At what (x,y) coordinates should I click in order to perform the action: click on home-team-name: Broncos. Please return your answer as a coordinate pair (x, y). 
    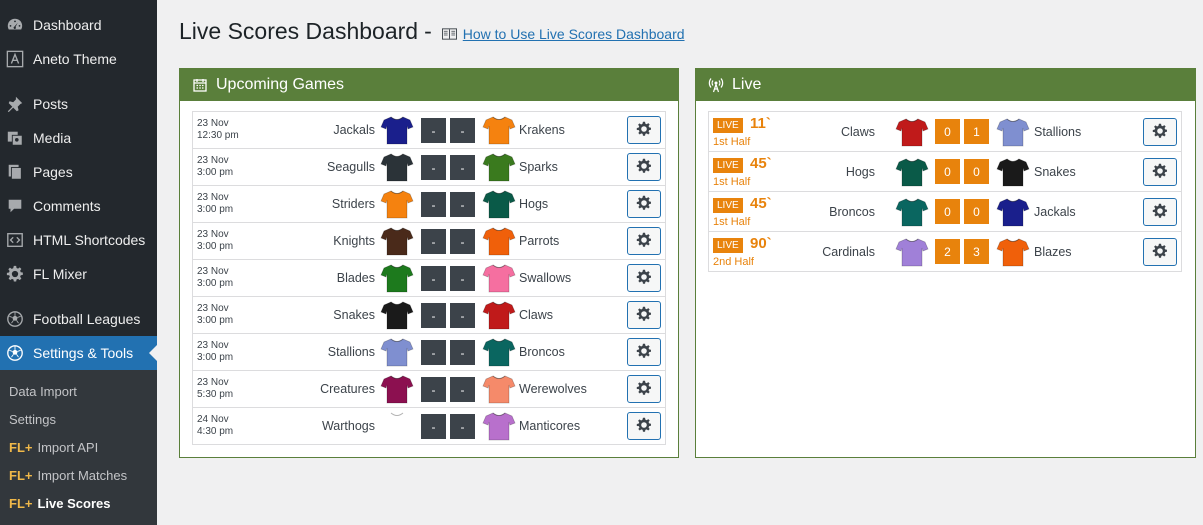
    Looking at the image, I should click on (852, 212).